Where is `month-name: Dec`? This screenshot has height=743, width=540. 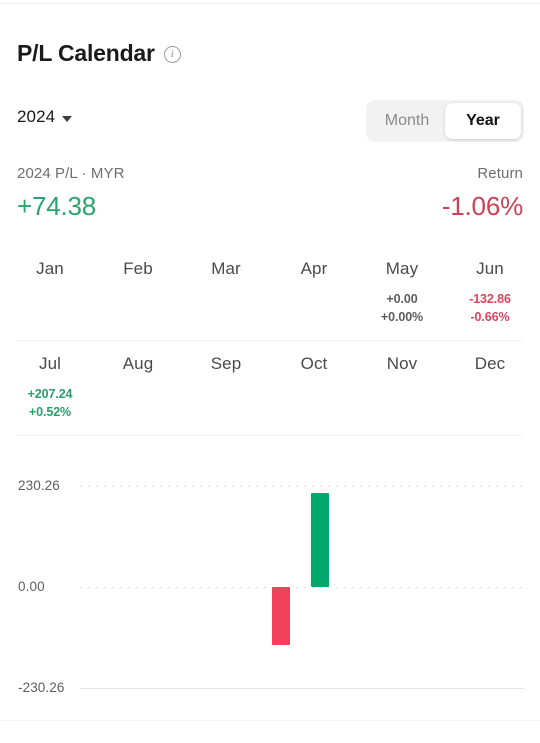
month-name: Dec is located at coordinates (490, 363).